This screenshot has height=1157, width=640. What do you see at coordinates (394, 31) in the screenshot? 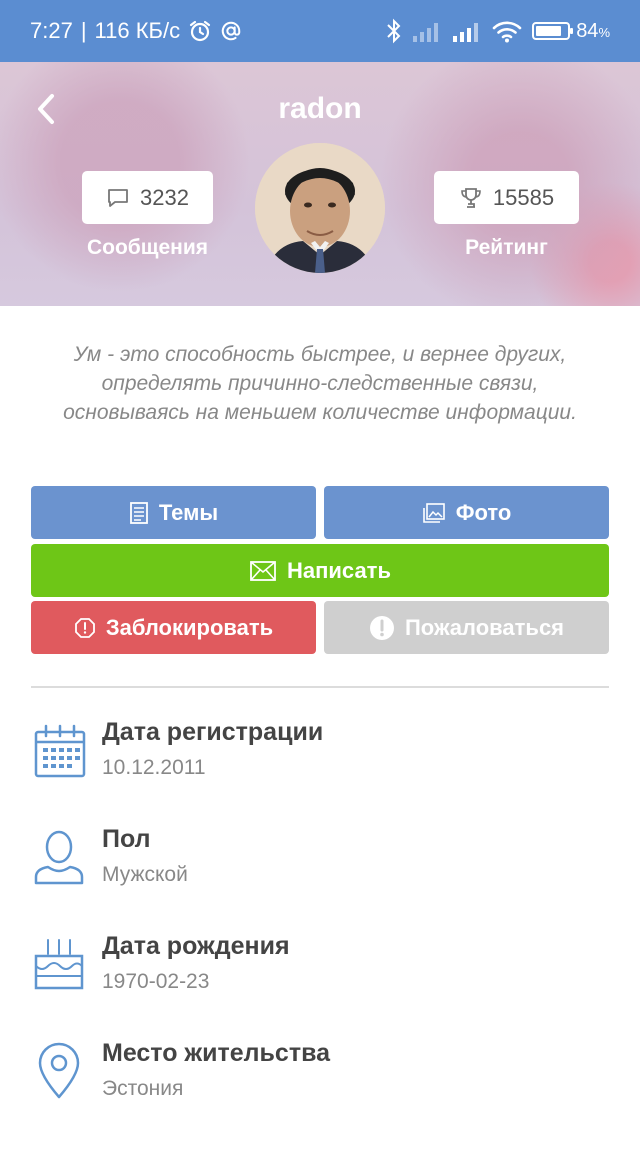
I see `bluetooth-icon` at bounding box center [394, 31].